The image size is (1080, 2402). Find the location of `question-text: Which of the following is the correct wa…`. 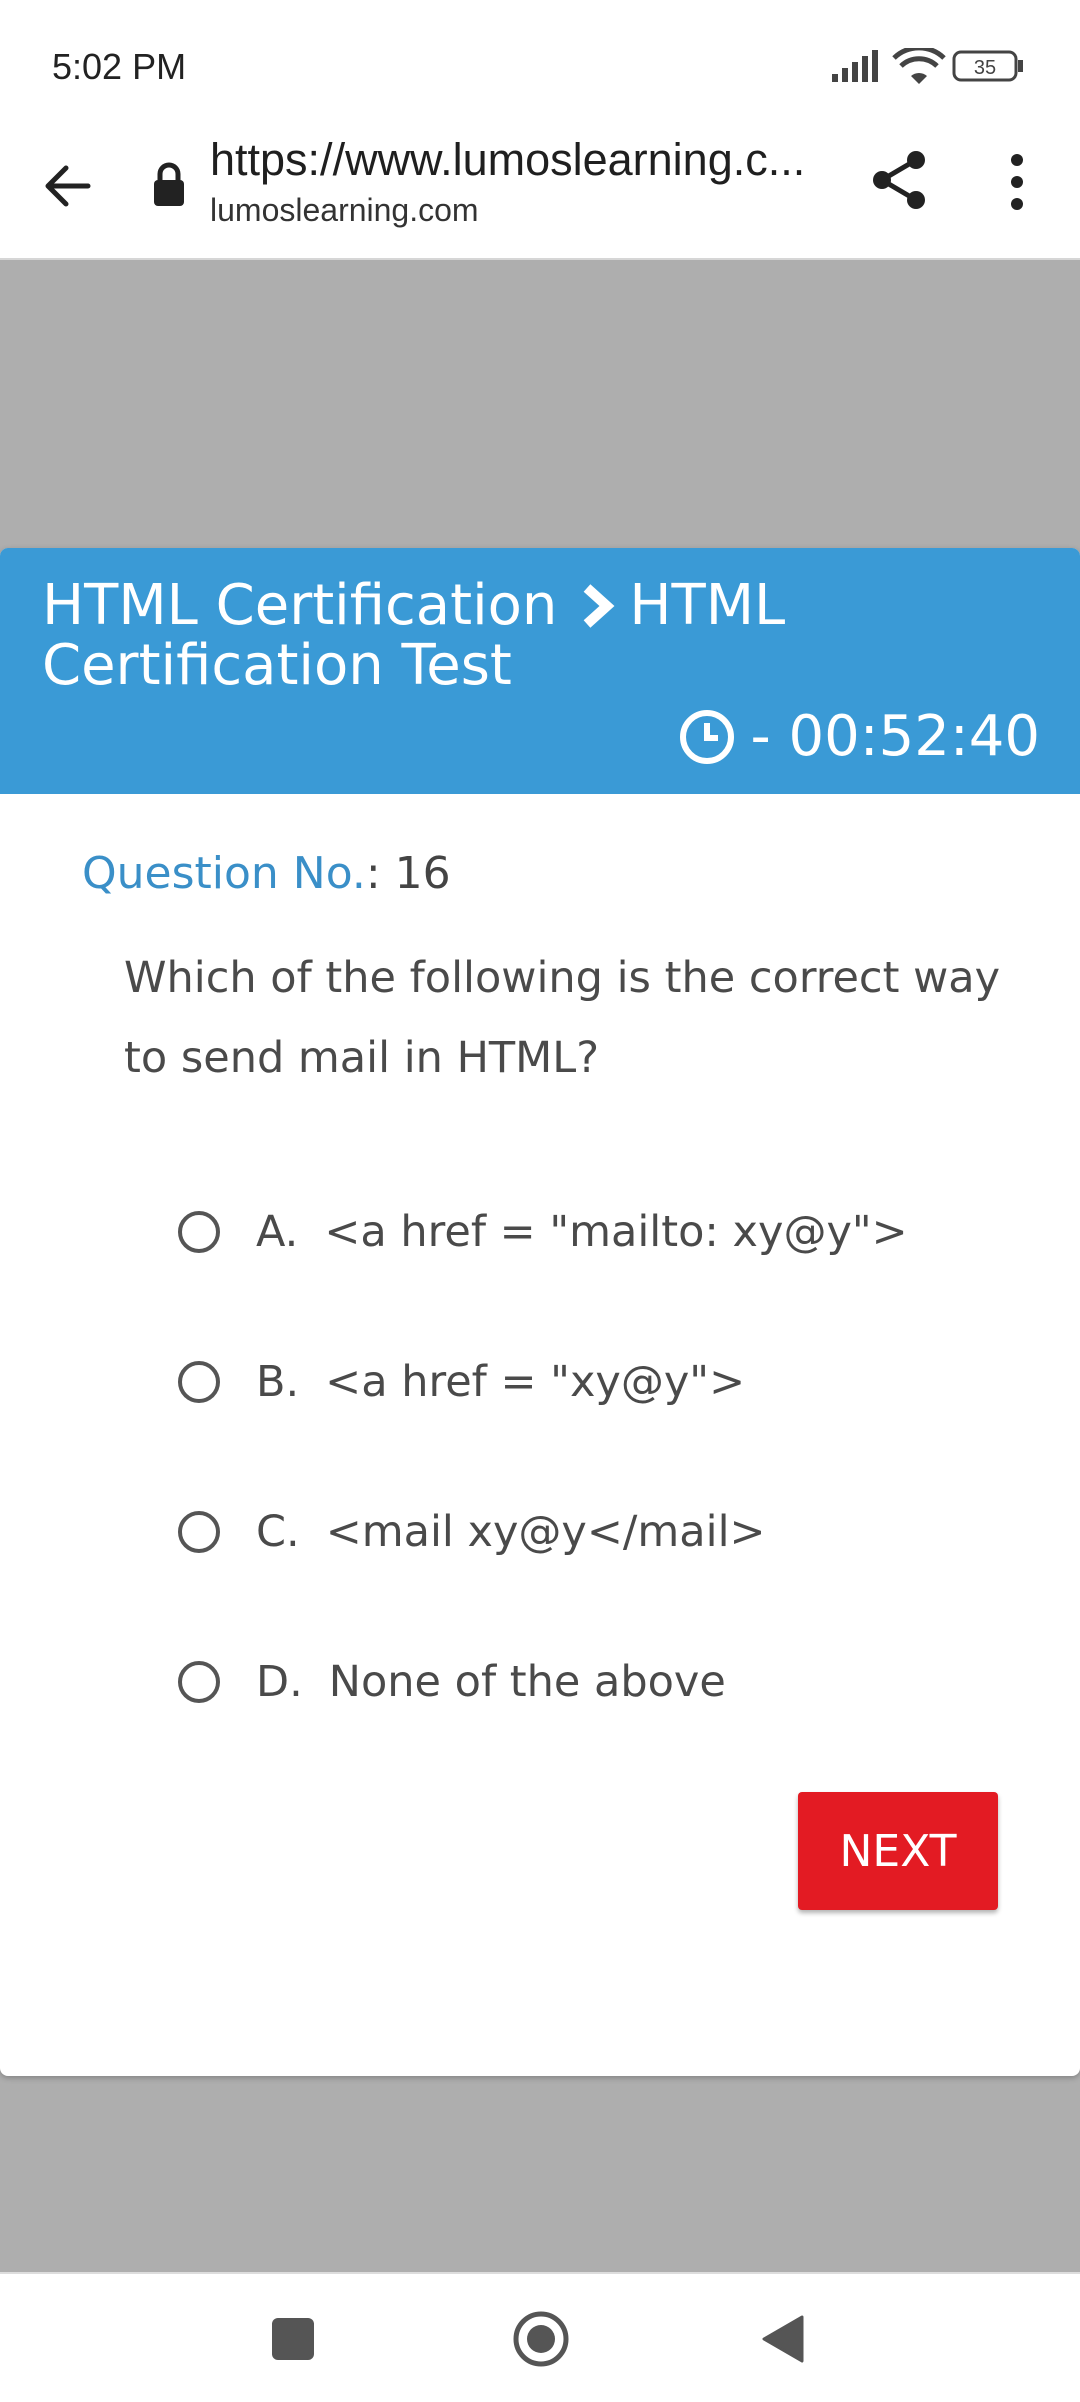

question-text: Which of the following is the correct wa… is located at coordinates (562, 1018).